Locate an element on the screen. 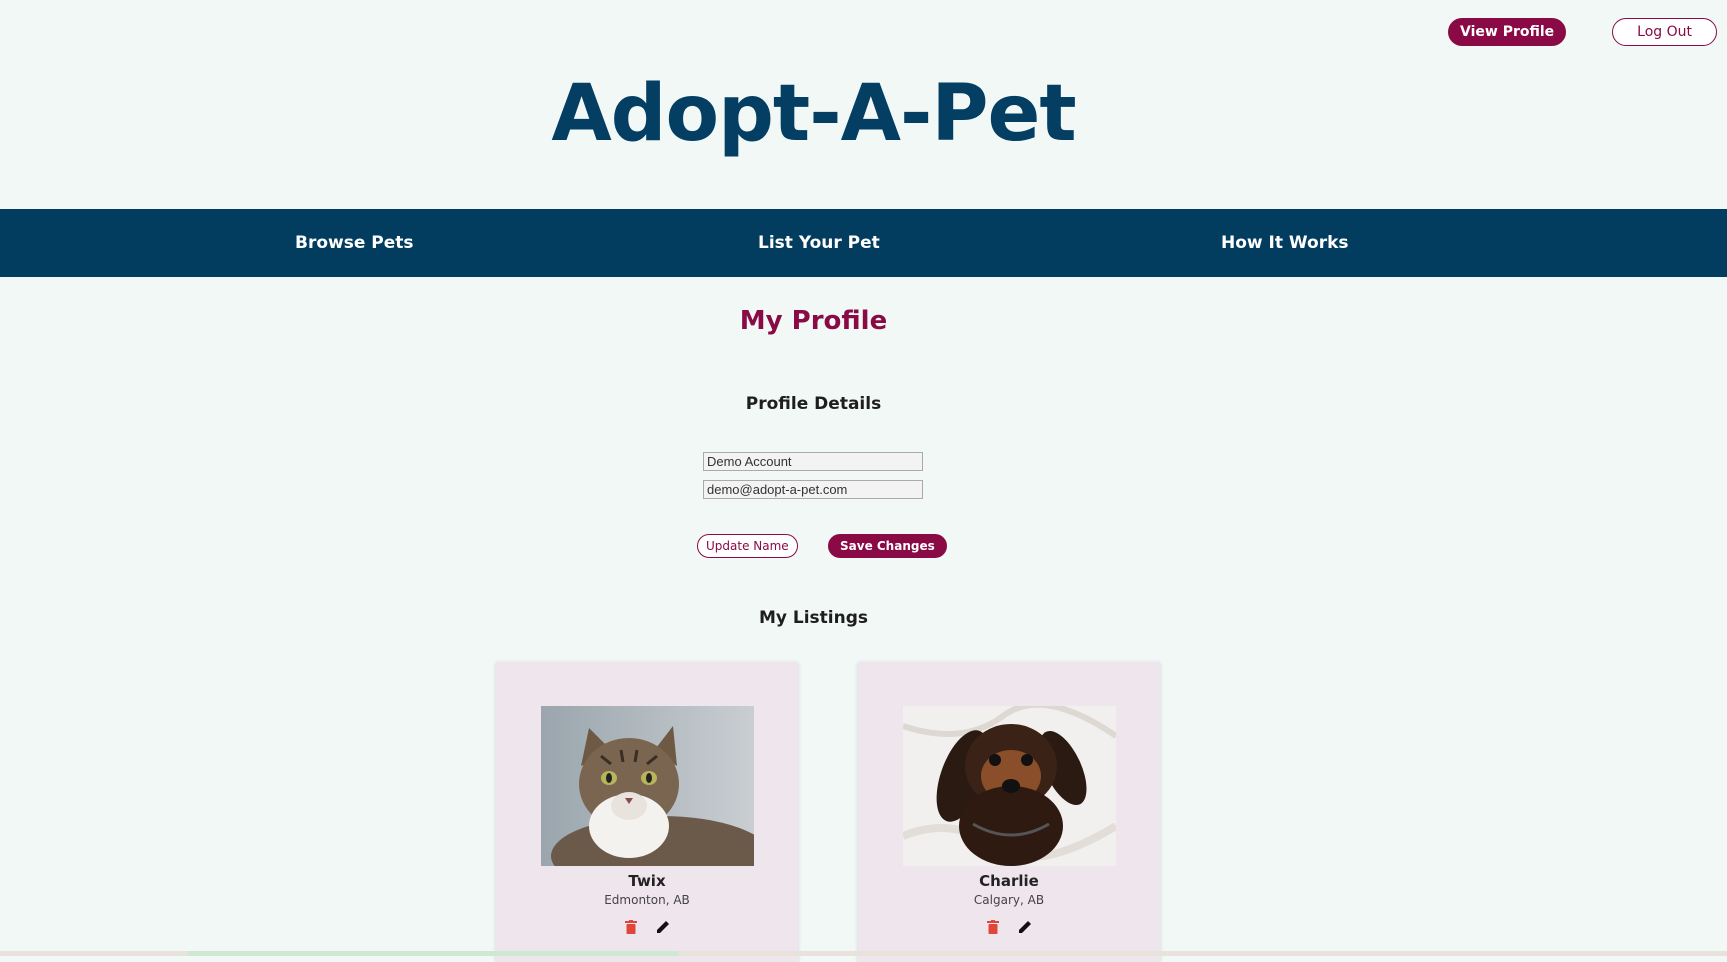 Image resolution: width=1727 pixels, height=962 pixels. pet-location: Edmonton, AB is located at coordinates (647, 900).